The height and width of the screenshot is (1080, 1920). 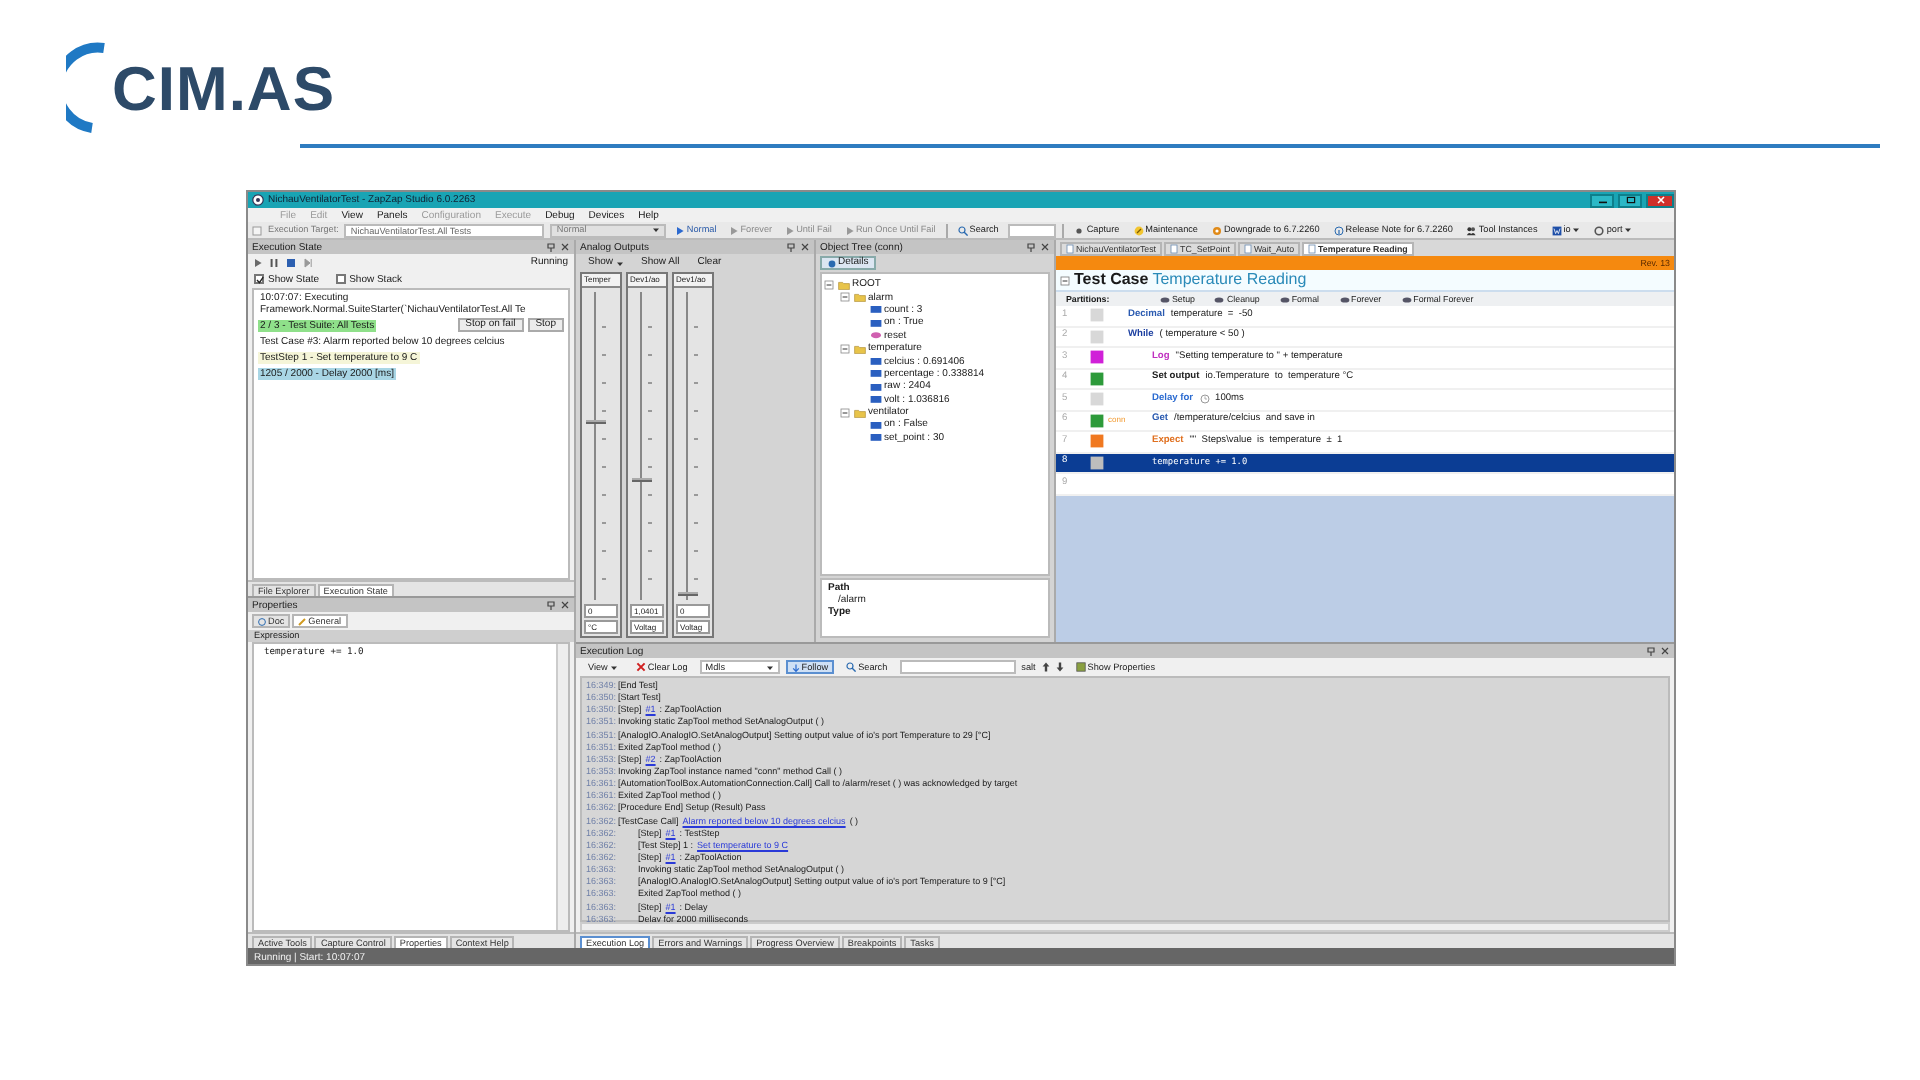 I want to click on close-button, so click(x=1660, y=200).